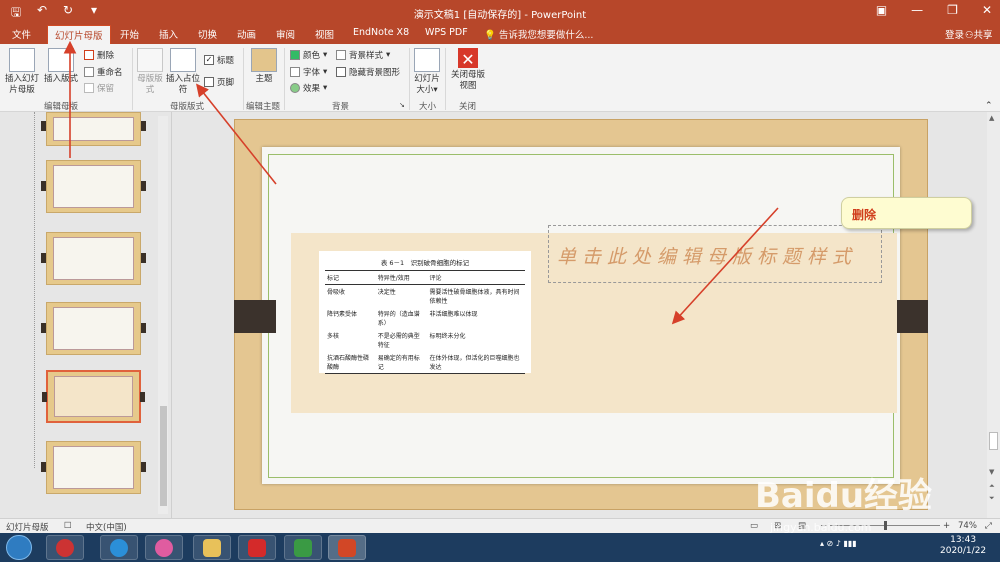  I want to click on app-icon, so click(303, 548).